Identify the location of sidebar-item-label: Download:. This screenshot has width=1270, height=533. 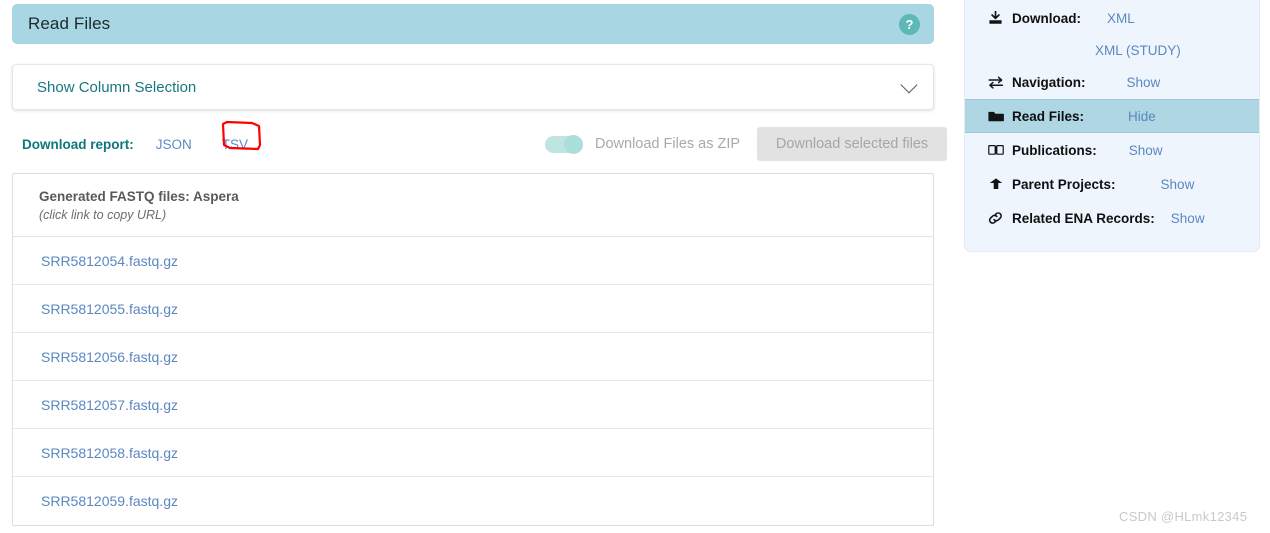
(1046, 18).